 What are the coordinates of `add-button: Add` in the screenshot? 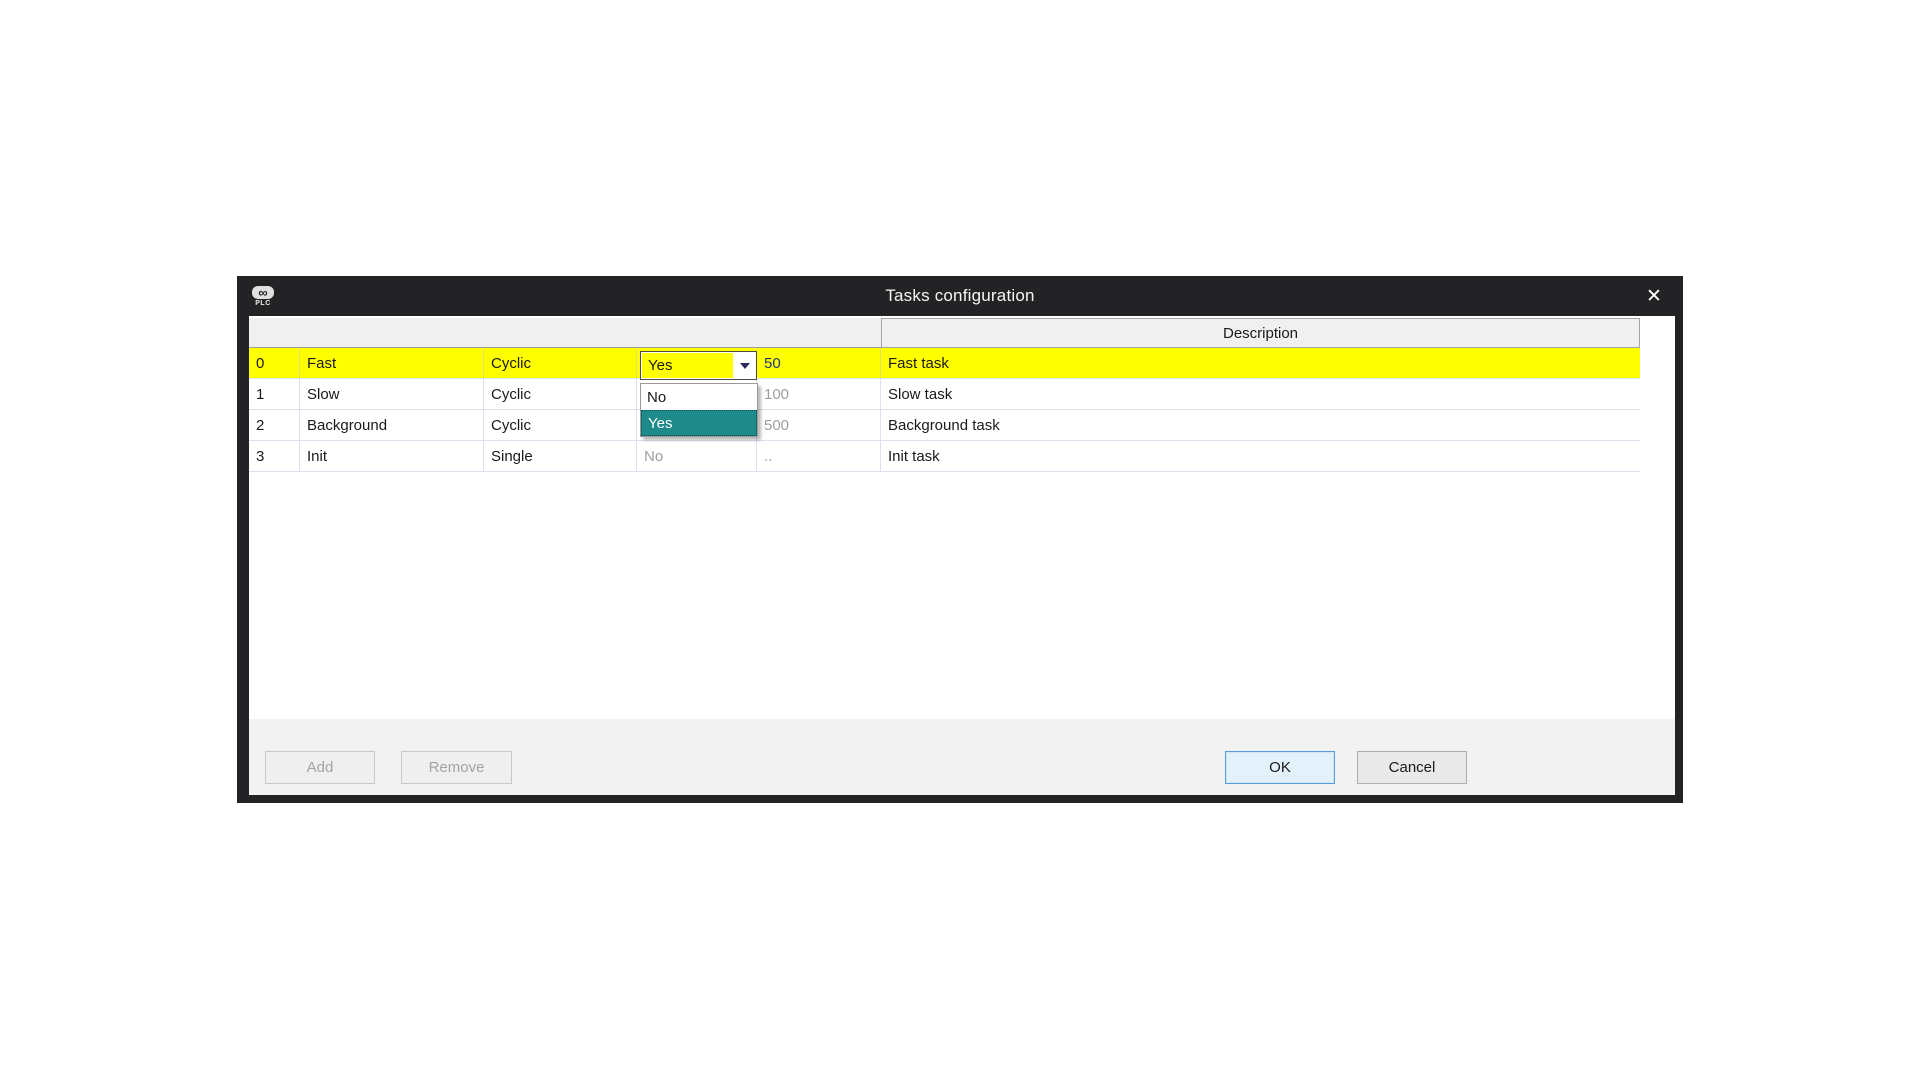 It's located at (320, 767).